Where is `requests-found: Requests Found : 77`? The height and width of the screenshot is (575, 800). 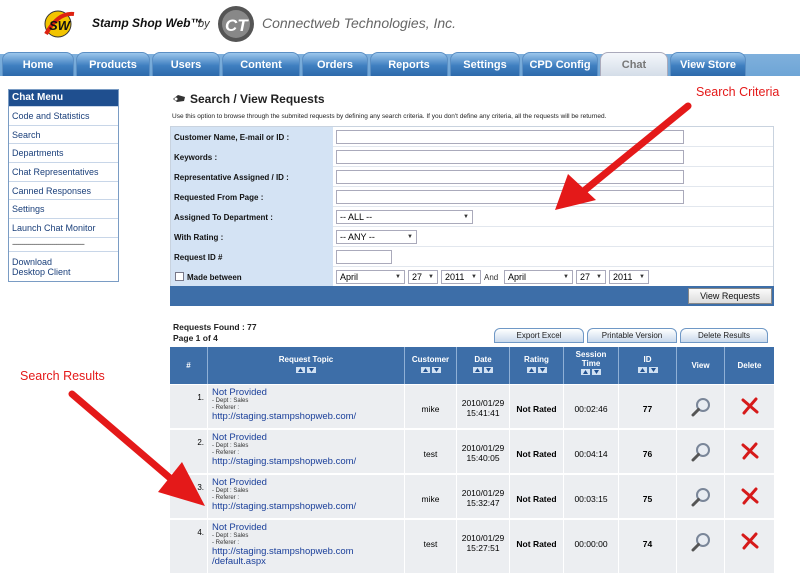 requests-found: Requests Found : 77 is located at coordinates (215, 327).